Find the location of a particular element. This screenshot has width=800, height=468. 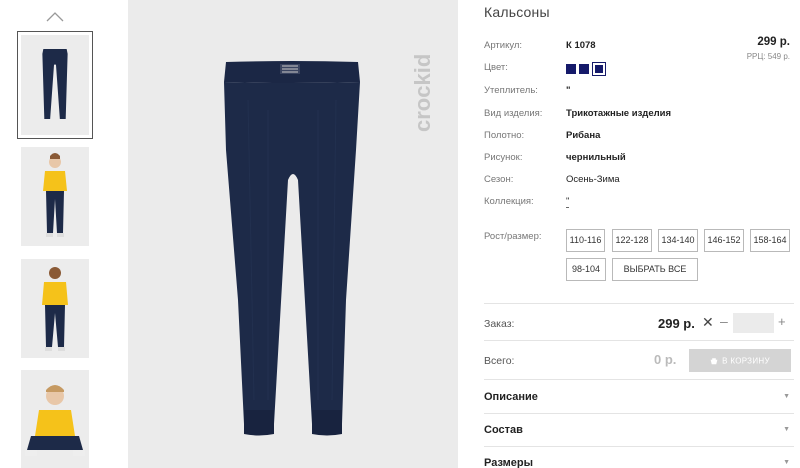

product-type-value: Трикотажные изделия is located at coordinates (619, 113).